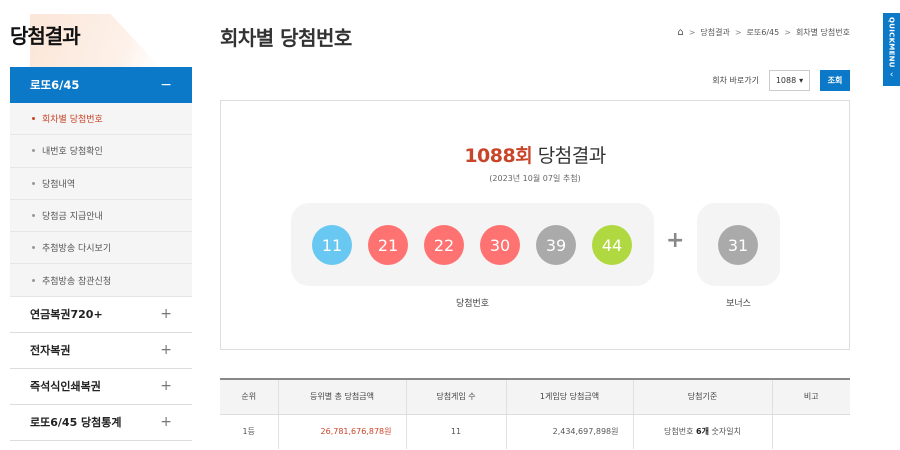  I want to click on result-title-suffix: 당첨결과, so click(571, 156).